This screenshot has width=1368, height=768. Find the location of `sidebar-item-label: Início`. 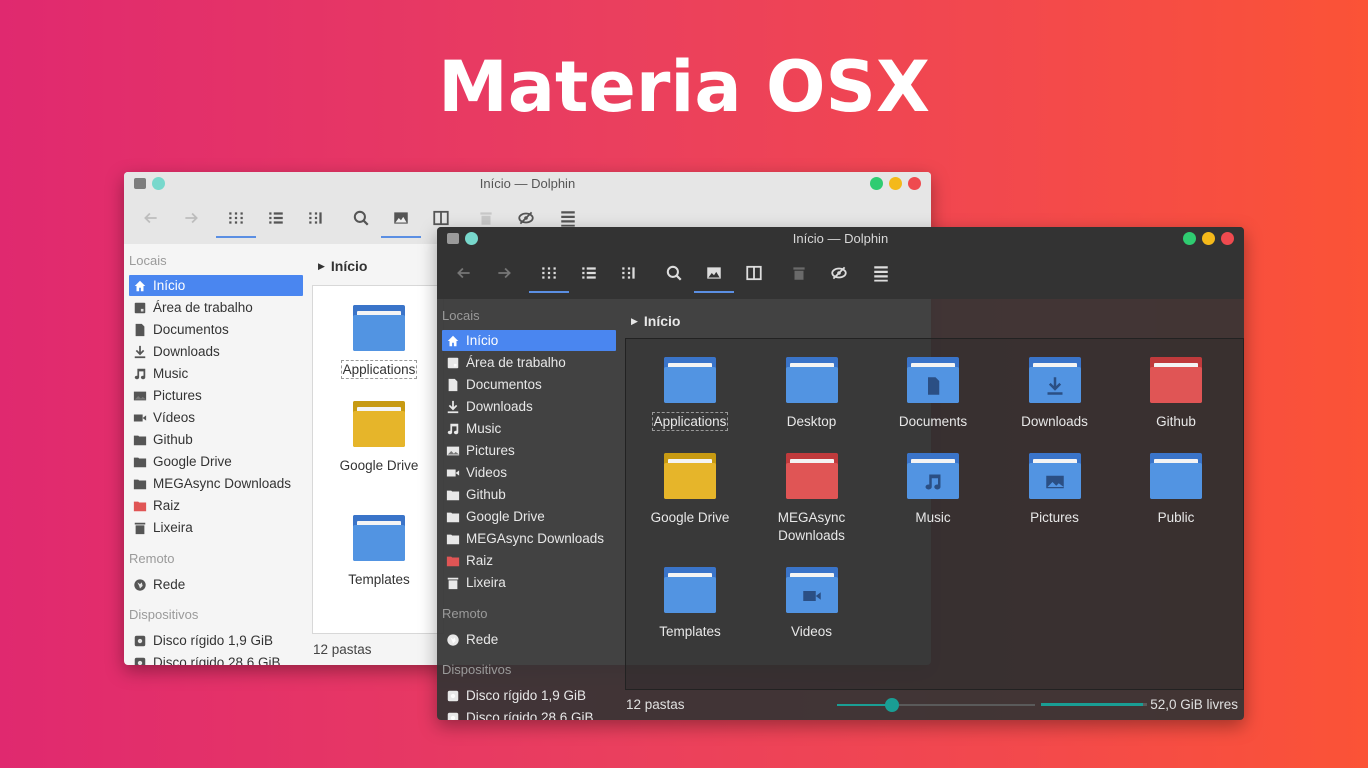

sidebar-item-label: Início is located at coordinates (482, 340).